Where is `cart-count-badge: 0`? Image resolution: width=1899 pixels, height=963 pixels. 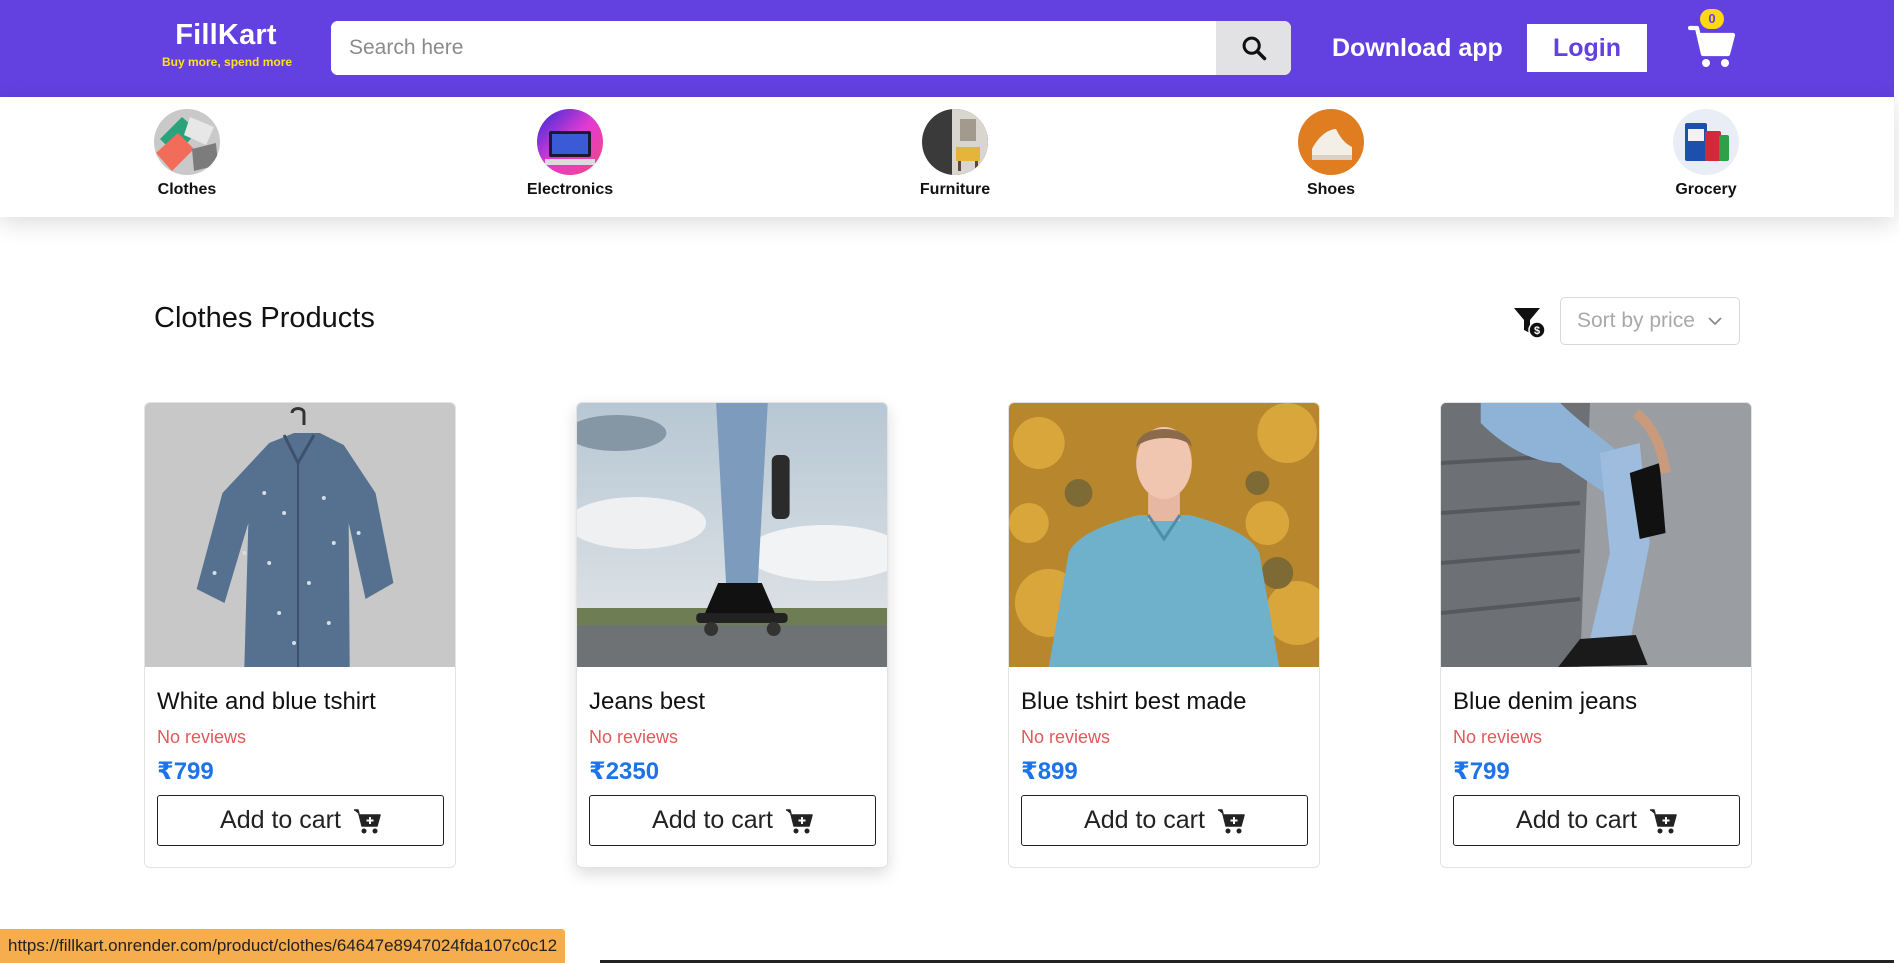 cart-count-badge: 0 is located at coordinates (1712, 19).